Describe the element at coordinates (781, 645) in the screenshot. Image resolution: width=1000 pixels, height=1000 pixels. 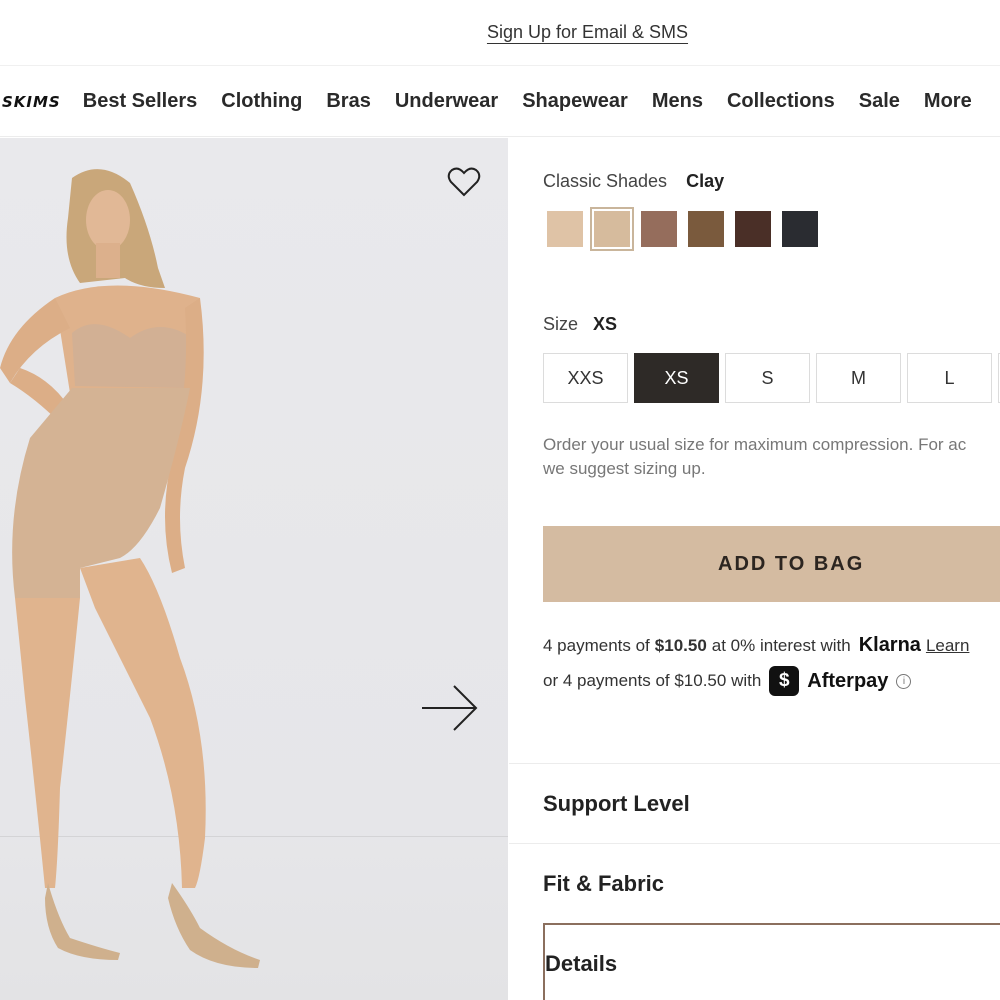
I see `klarna-suffix: at 0% interest with` at that location.